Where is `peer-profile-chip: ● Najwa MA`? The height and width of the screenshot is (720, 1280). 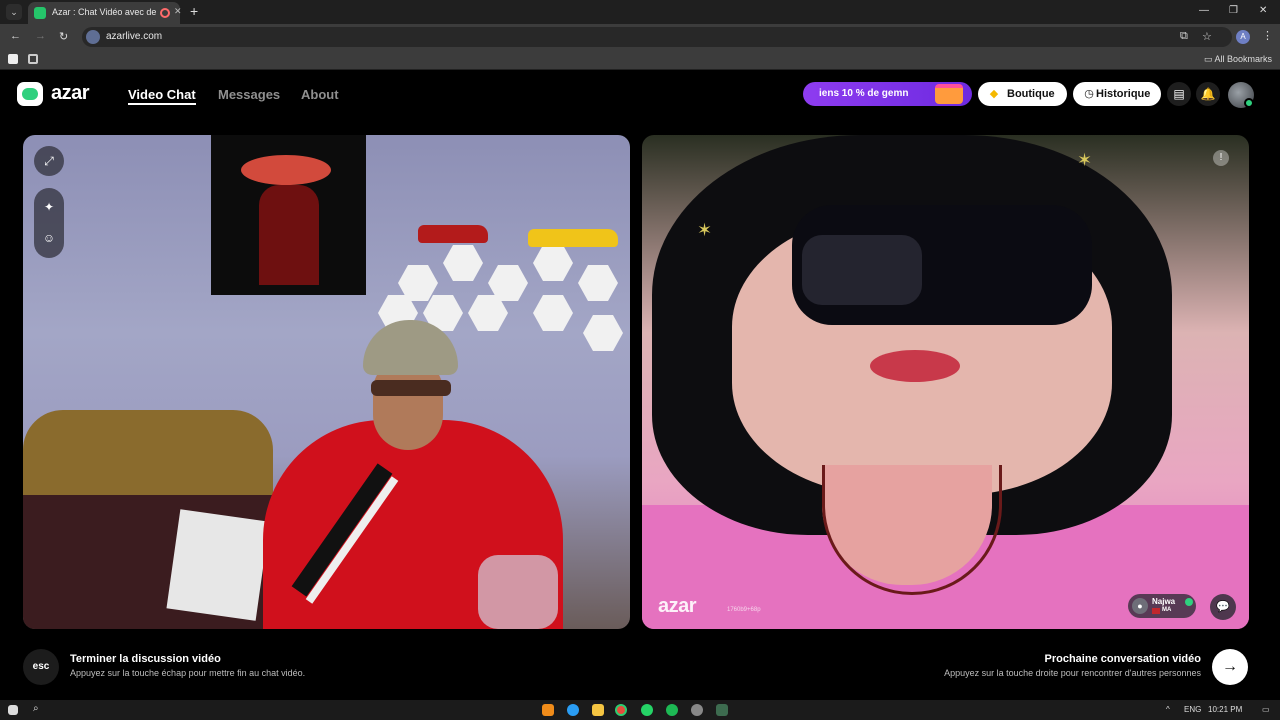 peer-profile-chip: ● Najwa MA is located at coordinates (1162, 606).